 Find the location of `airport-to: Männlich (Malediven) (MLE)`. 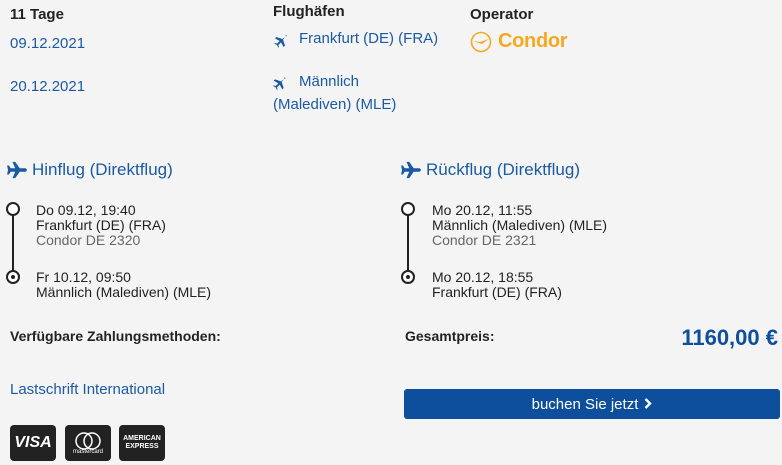

airport-to: Männlich (Malediven) (MLE) is located at coordinates (335, 93).